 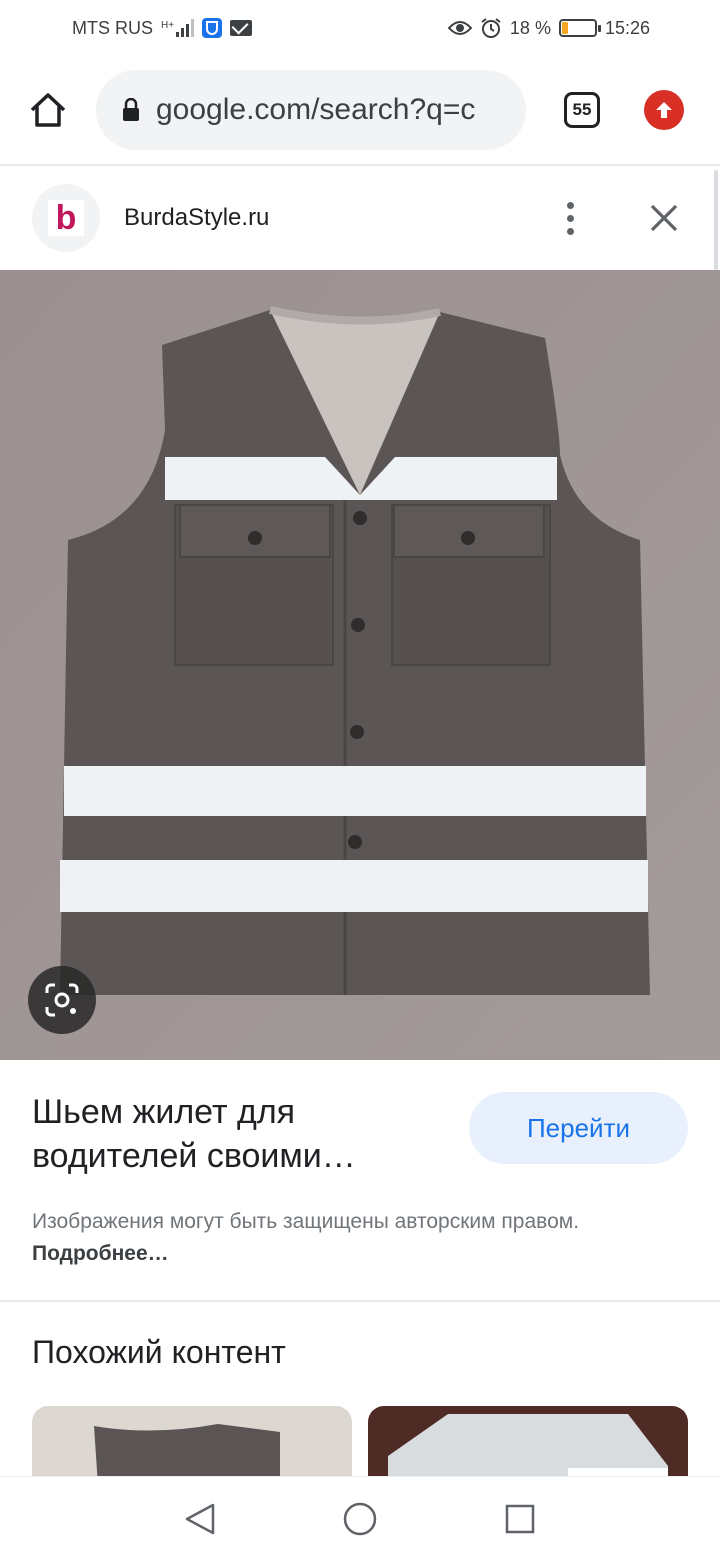 What do you see at coordinates (159, 1352) in the screenshot?
I see `similar-content-title: Похожий контент` at bounding box center [159, 1352].